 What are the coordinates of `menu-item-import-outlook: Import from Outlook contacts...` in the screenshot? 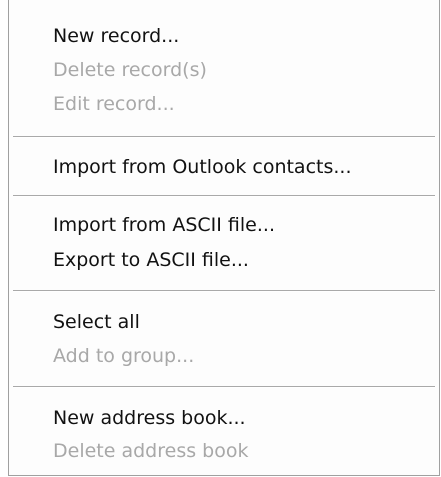 It's located at (202, 167).